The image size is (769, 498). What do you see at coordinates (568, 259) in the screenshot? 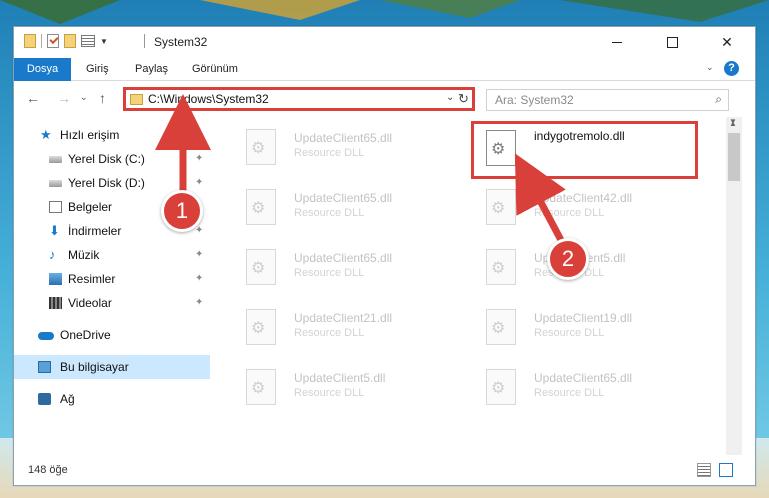
I see `step-2-badge: 2` at bounding box center [568, 259].